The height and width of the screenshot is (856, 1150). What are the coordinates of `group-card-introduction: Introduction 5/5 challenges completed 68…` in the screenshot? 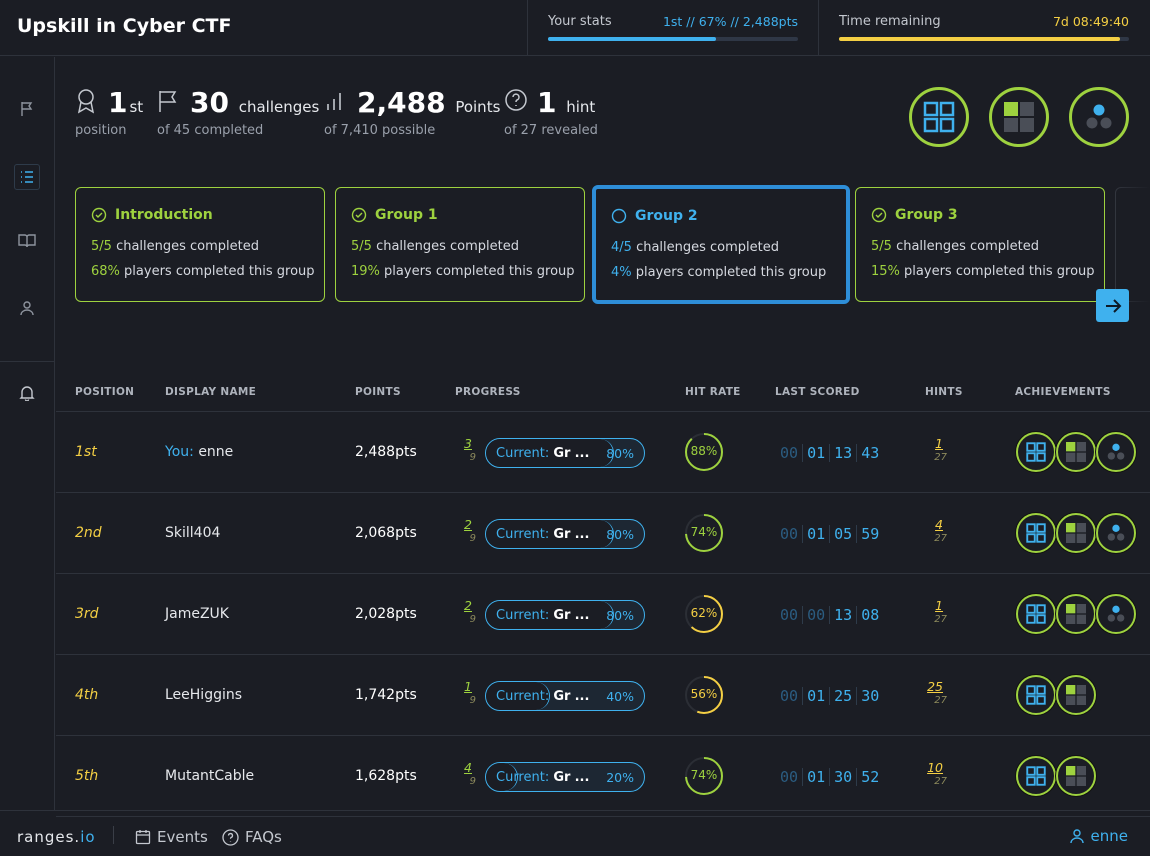 It's located at (200, 244).